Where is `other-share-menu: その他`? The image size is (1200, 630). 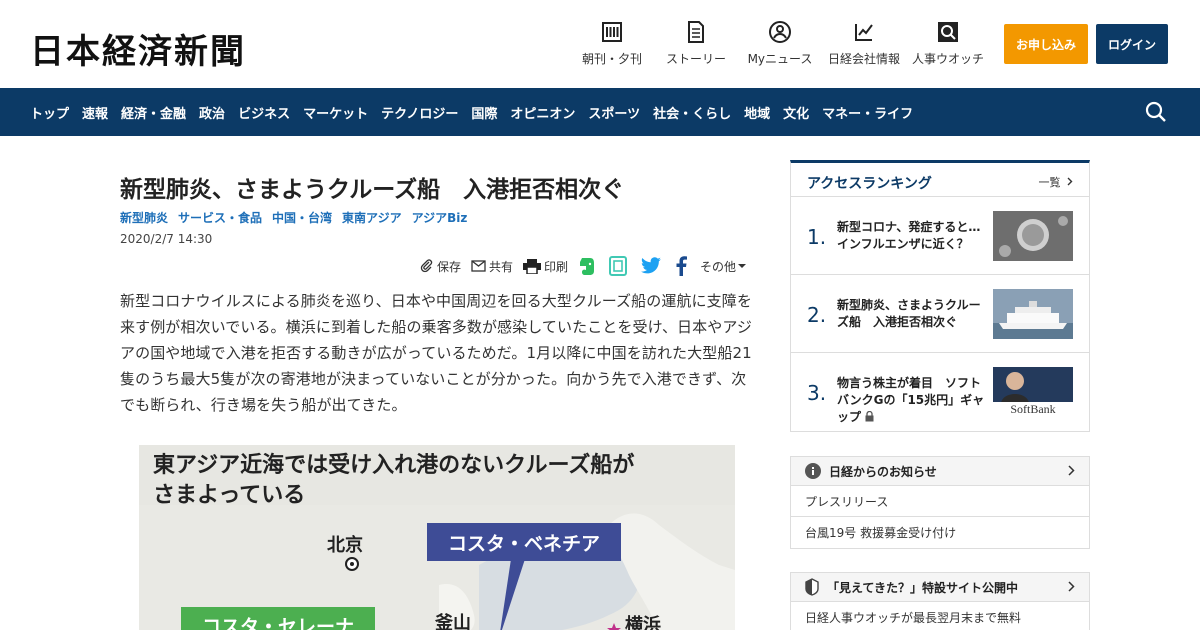
other-share-menu: その他 is located at coordinates (724, 266).